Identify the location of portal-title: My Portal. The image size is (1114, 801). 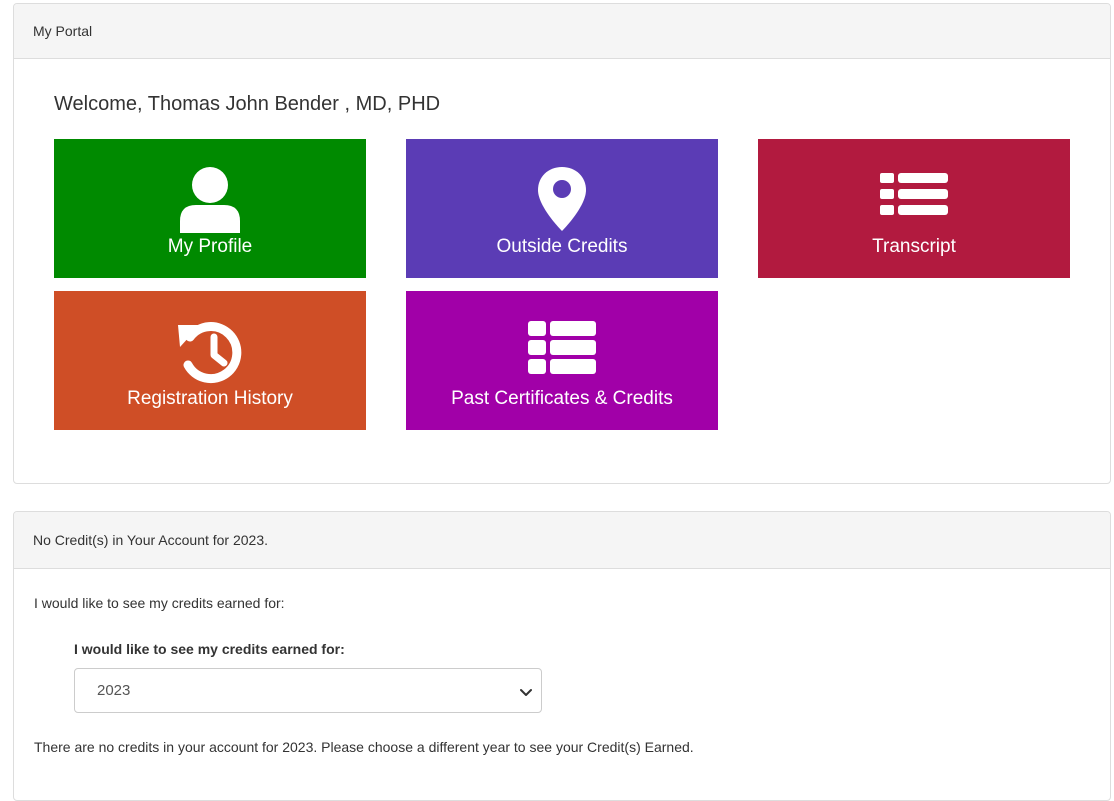
(63, 31).